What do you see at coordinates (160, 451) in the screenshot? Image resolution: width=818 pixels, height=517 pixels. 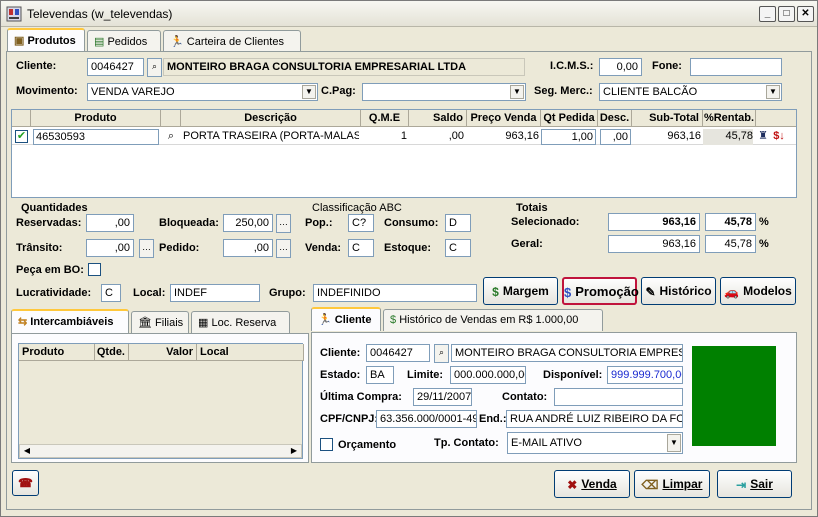 I see `horizontal-scrollbar: ◀ ▶` at bounding box center [160, 451].